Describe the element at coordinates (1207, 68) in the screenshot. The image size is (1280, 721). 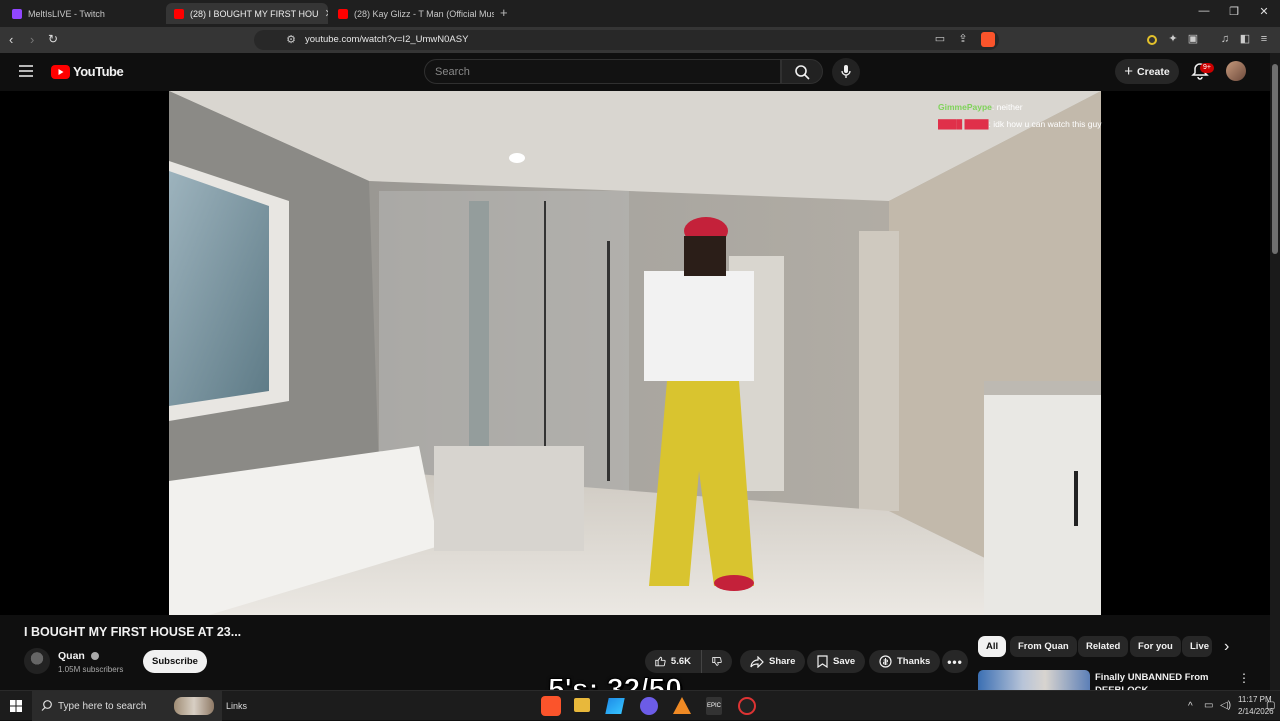
I see `notification-badge: 9+` at that location.